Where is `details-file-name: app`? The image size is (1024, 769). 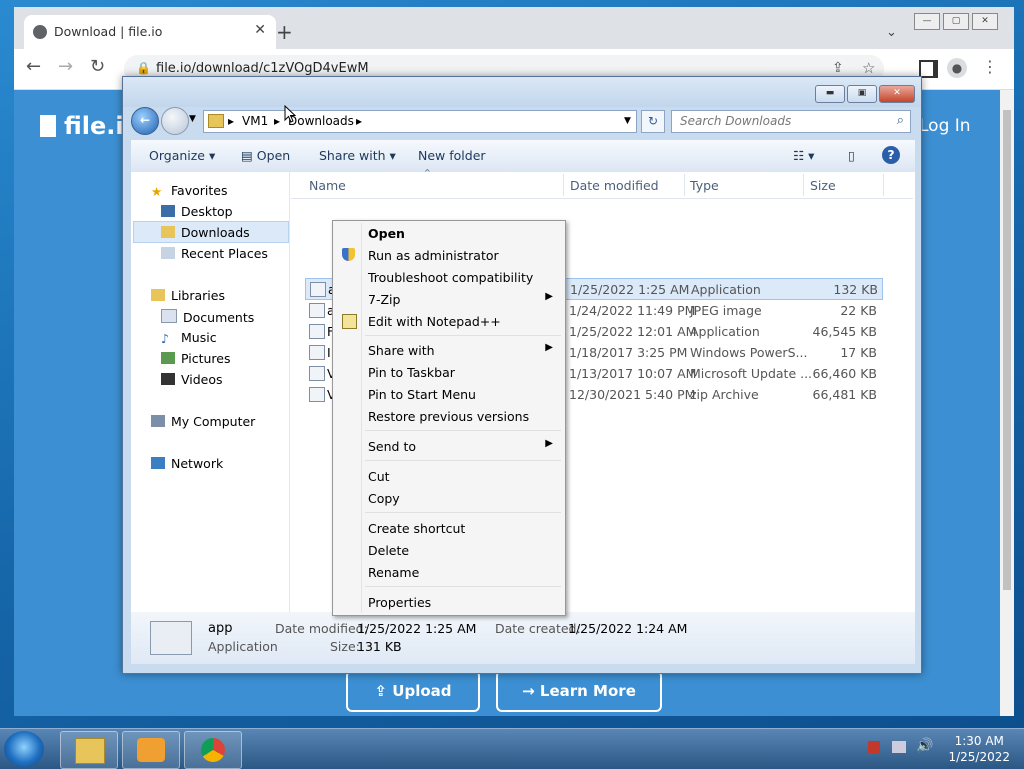 details-file-name: app is located at coordinates (220, 628).